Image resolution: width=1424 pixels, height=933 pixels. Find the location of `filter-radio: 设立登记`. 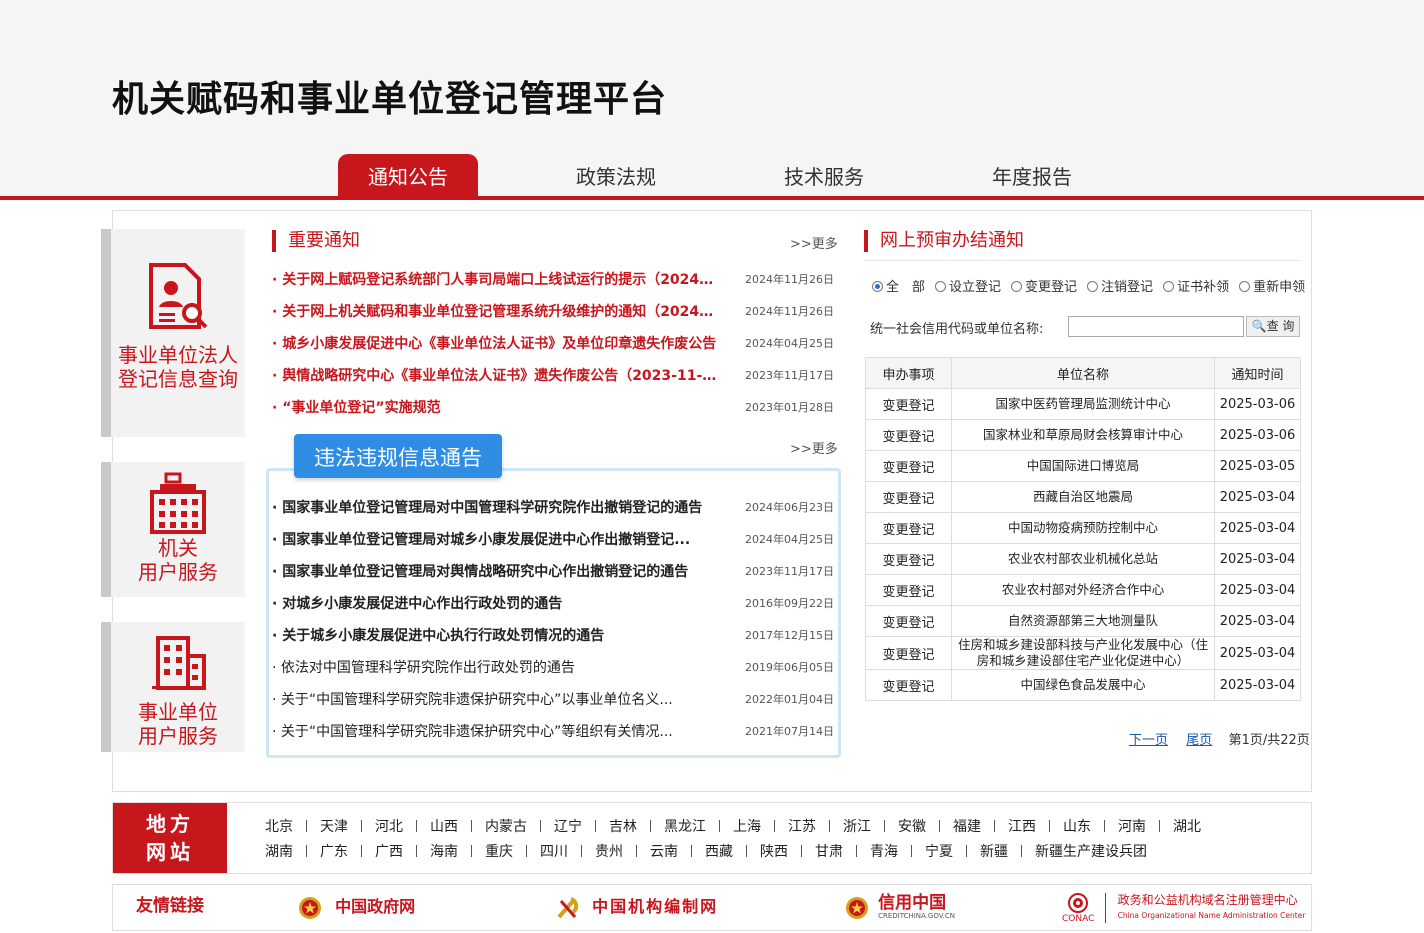

filter-radio: 设立登记 is located at coordinates (970, 285).